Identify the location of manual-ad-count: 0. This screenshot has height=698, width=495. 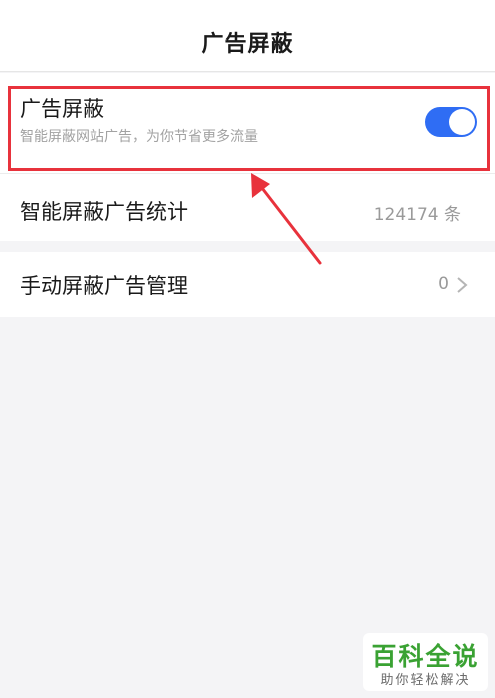
(443, 284).